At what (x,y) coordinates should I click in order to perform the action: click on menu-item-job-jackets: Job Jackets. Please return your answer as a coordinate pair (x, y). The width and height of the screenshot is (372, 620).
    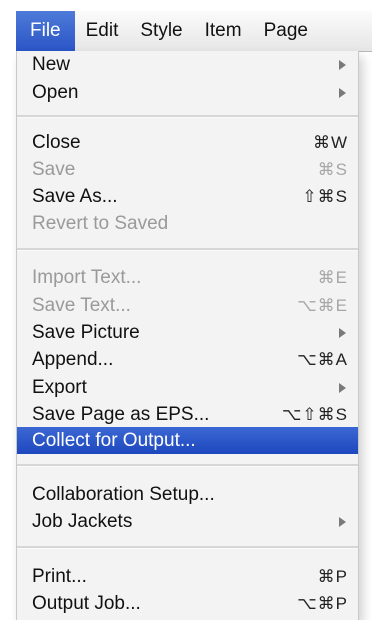
    Looking at the image, I should click on (187, 521).